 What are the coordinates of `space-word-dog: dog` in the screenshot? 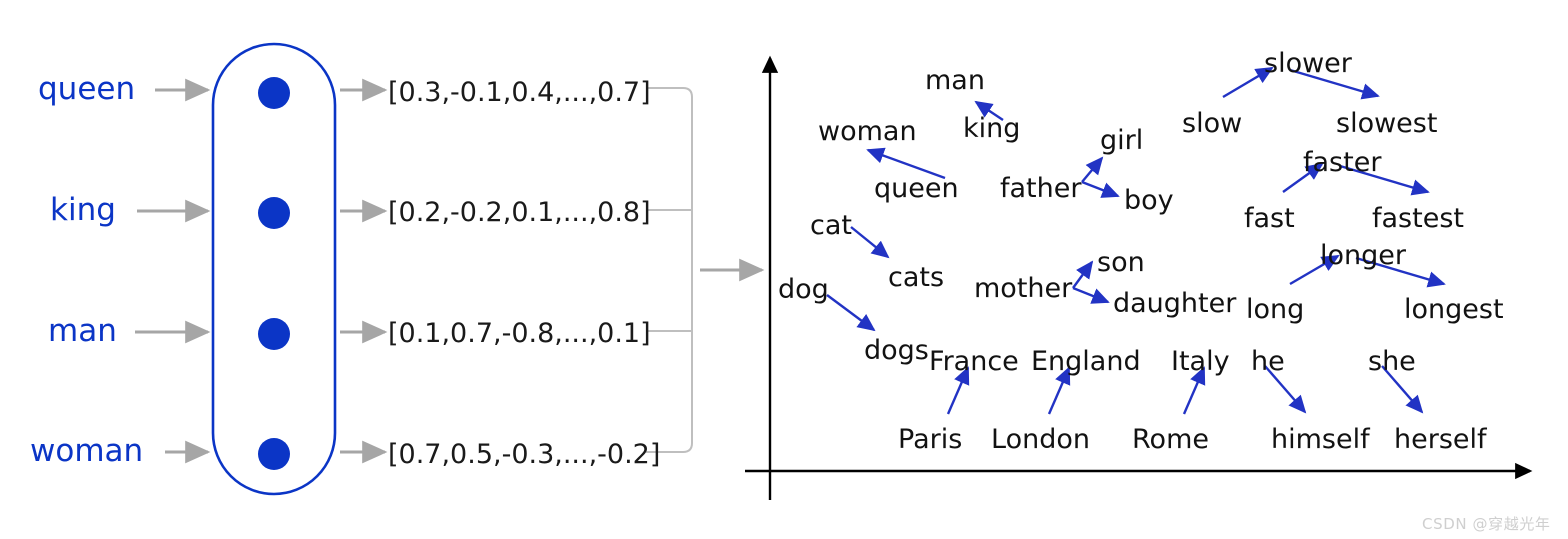 It's located at (803, 289).